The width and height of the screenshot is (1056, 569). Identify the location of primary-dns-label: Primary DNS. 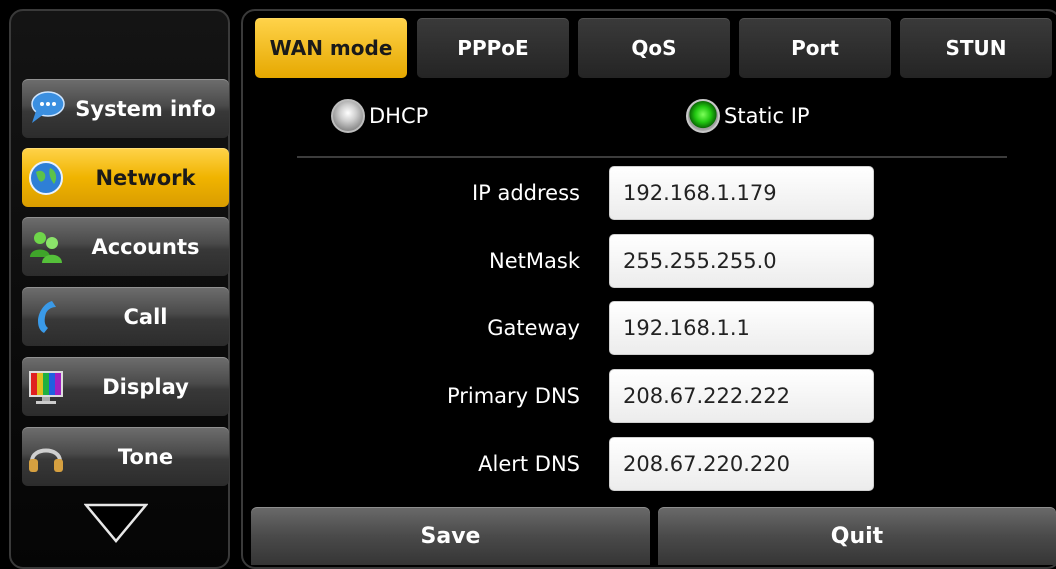
(513, 396).